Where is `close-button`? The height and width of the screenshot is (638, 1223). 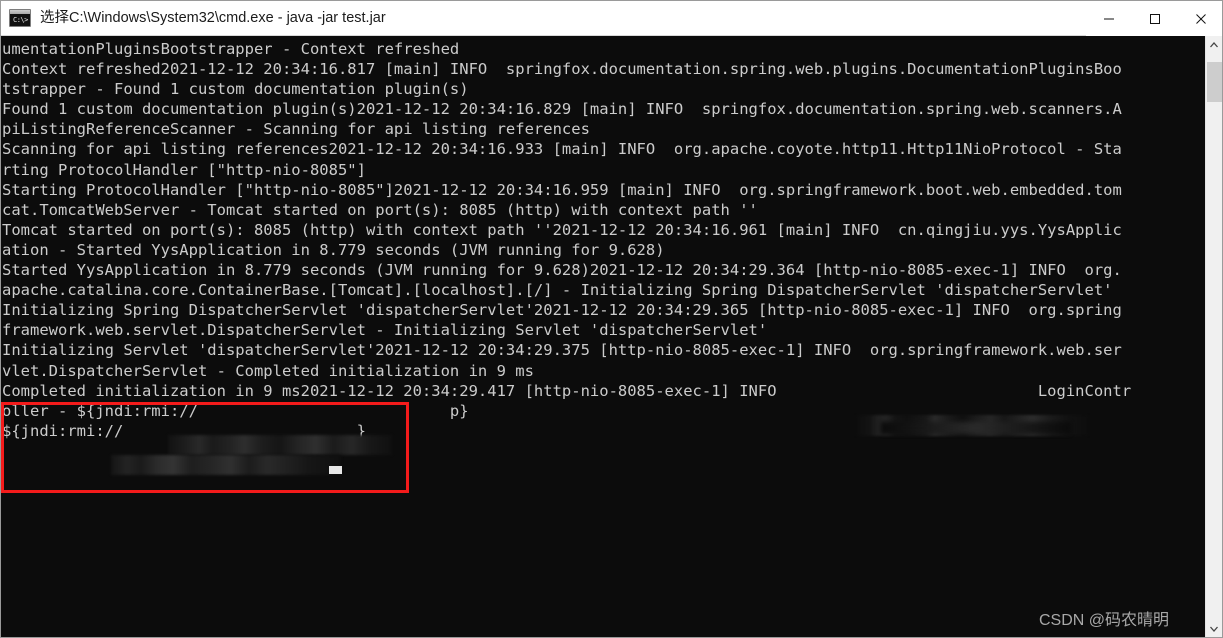 close-button is located at coordinates (1200, 18).